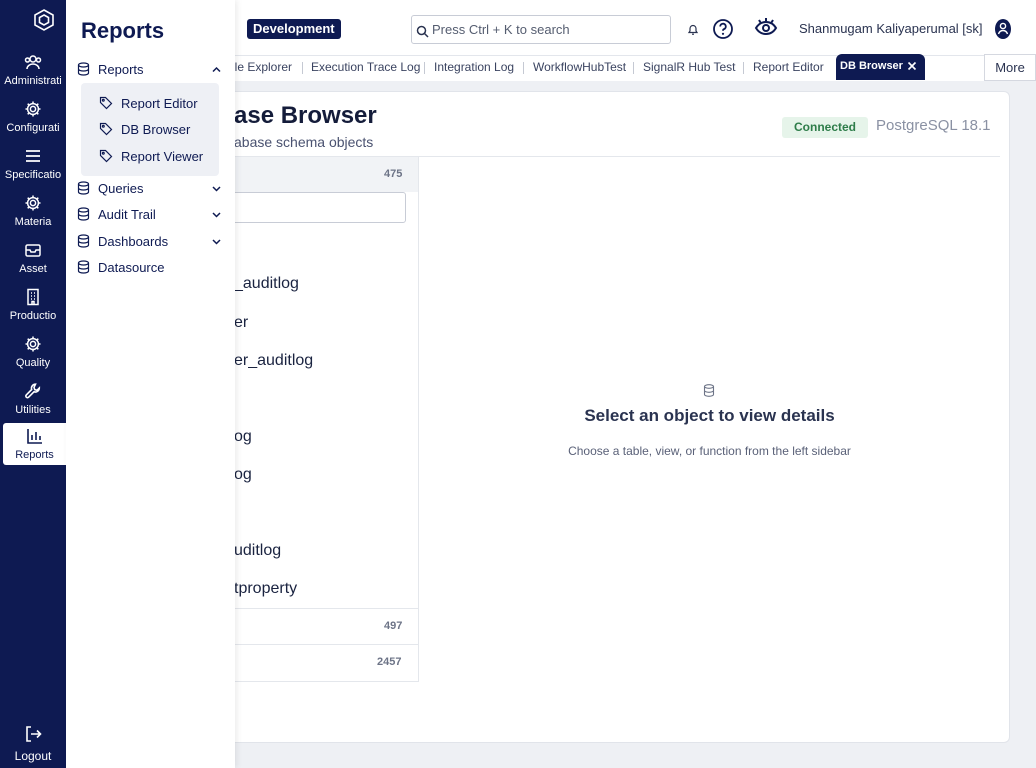 The height and width of the screenshot is (768, 1036). What do you see at coordinates (33, 260) in the screenshot?
I see `rail-item-asset: Asset` at bounding box center [33, 260].